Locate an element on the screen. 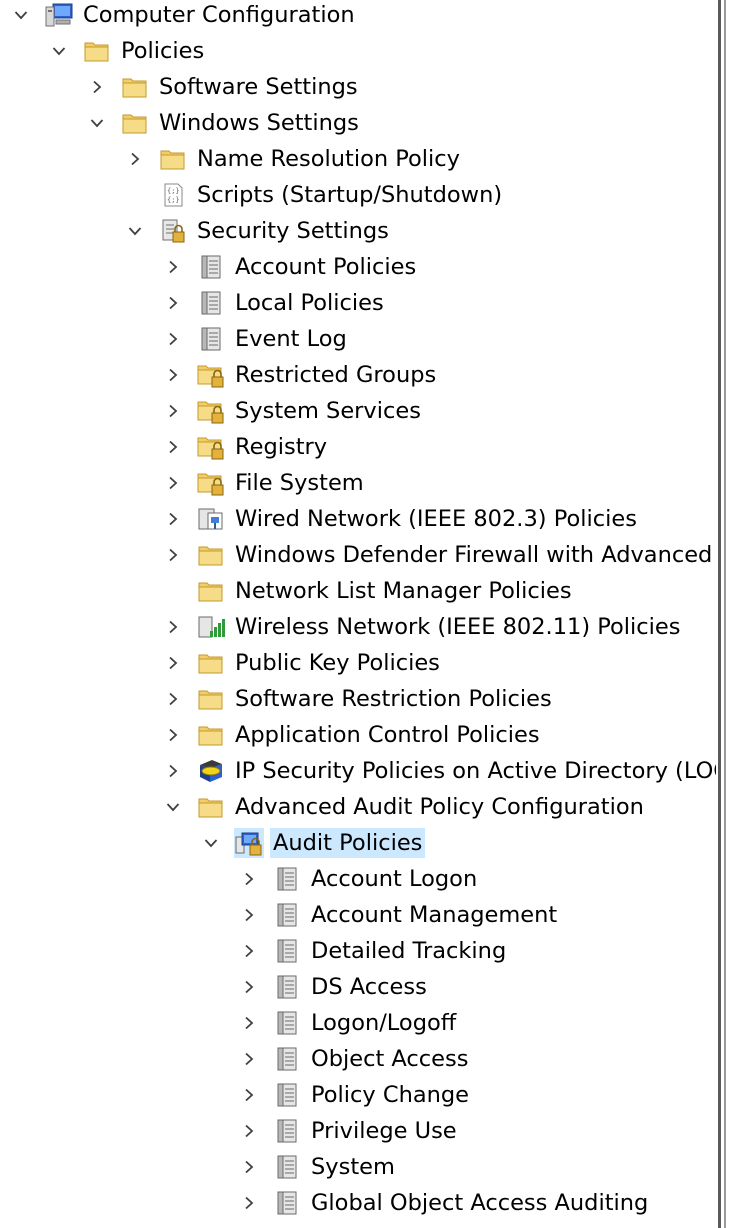 This screenshot has width=732, height=1228. tree-item-software-settings: Software Settings is located at coordinates (223, 87).